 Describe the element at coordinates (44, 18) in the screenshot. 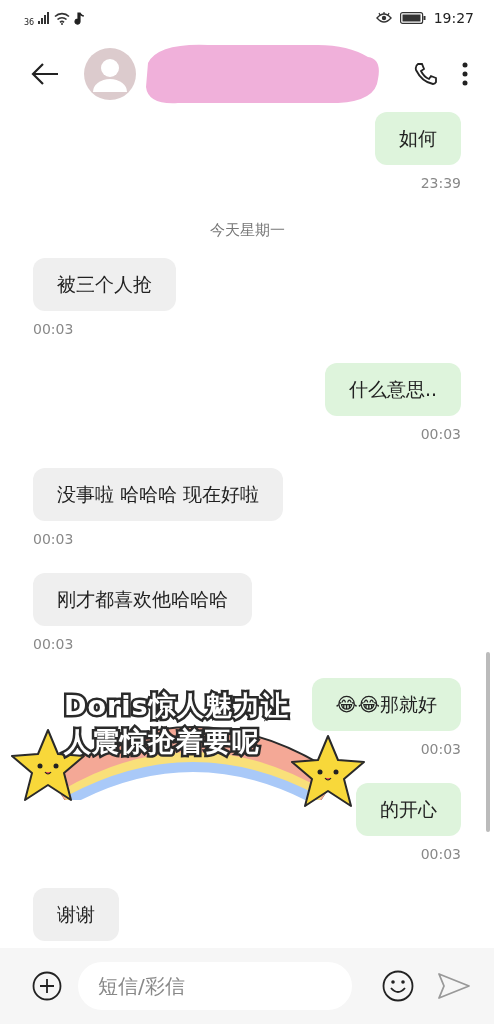

I see `signal-icon` at that location.